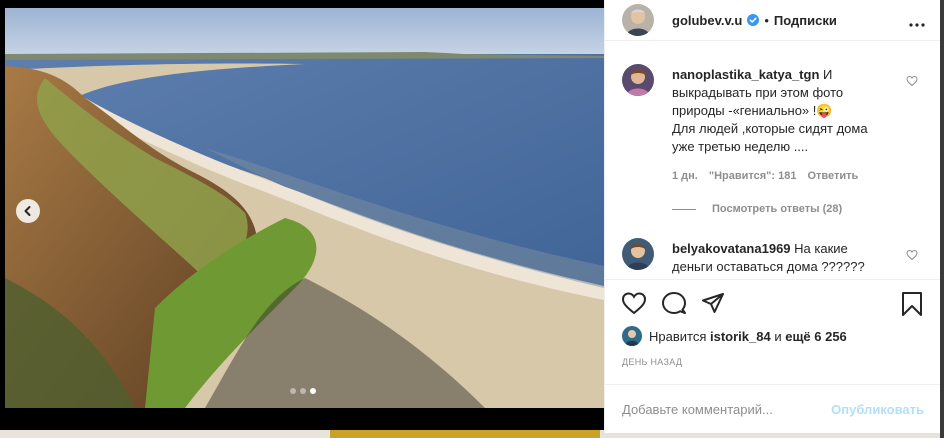 This screenshot has width=944, height=438. I want to click on comment-like-count: "Нравится": 181, so click(753, 176).